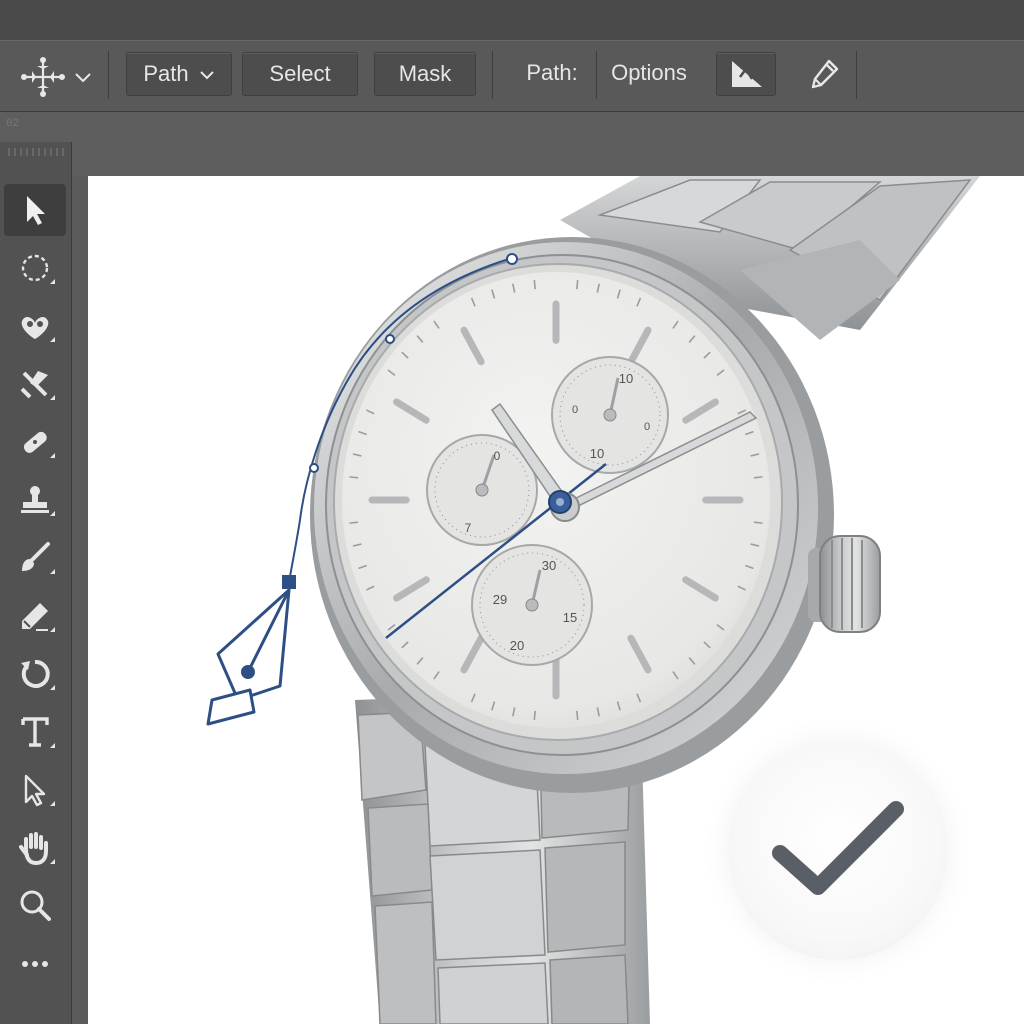  What do you see at coordinates (36, 152) in the screenshot?
I see `panel-grip` at bounding box center [36, 152].